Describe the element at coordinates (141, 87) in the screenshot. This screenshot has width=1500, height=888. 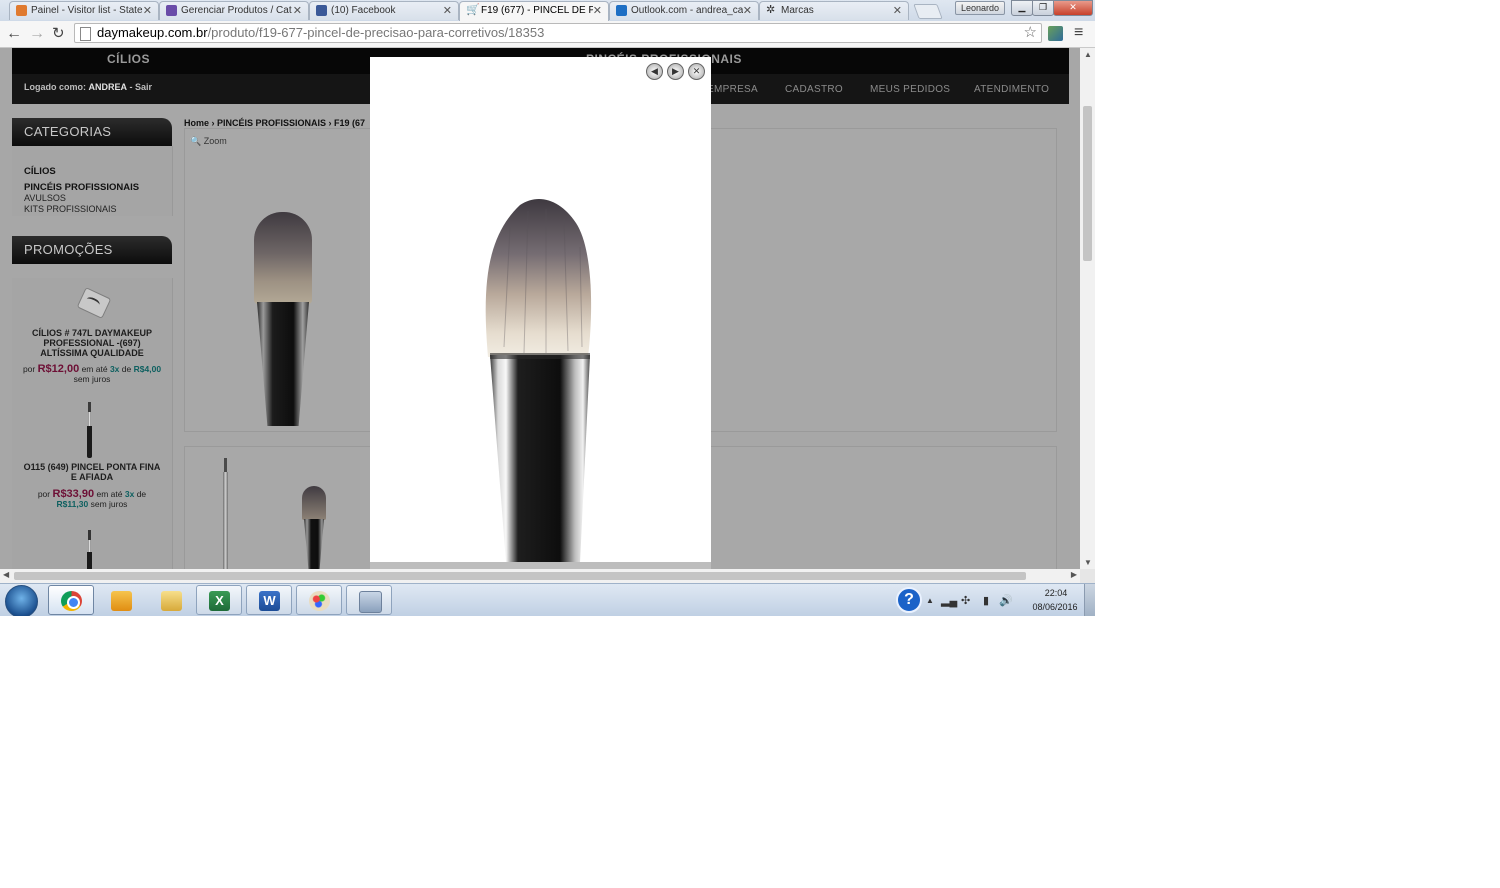
I see `logout-link: - Sair` at that location.